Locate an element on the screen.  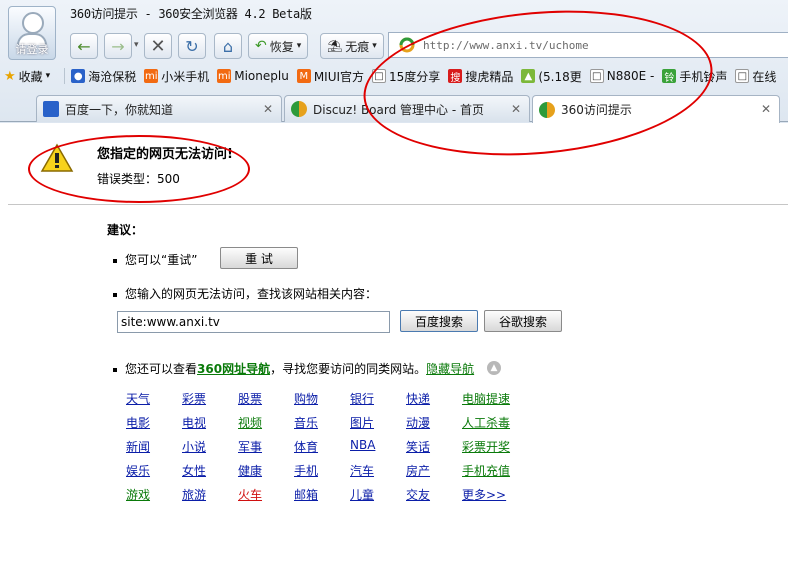
star-icon: ★ is located at coordinates (10, 76).